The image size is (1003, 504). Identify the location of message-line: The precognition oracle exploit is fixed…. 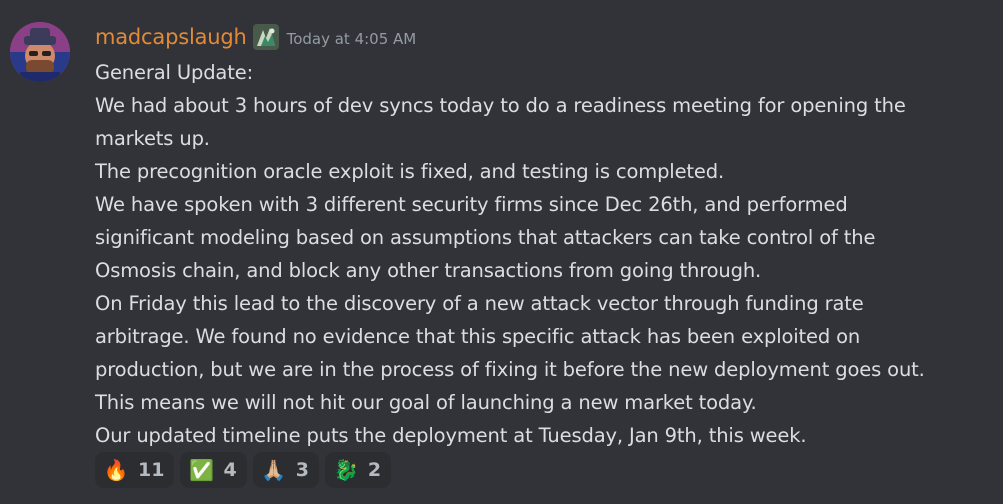
(410, 171).